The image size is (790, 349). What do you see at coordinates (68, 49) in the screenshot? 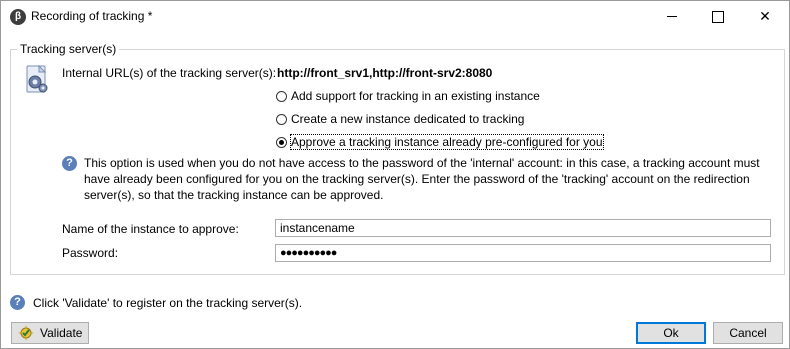
I see `group-legend: Tracking server(s)` at bounding box center [68, 49].